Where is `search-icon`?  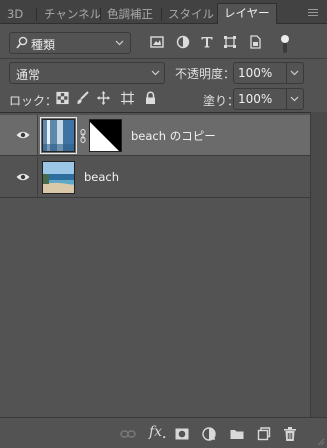 search-icon is located at coordinates (22, 42).